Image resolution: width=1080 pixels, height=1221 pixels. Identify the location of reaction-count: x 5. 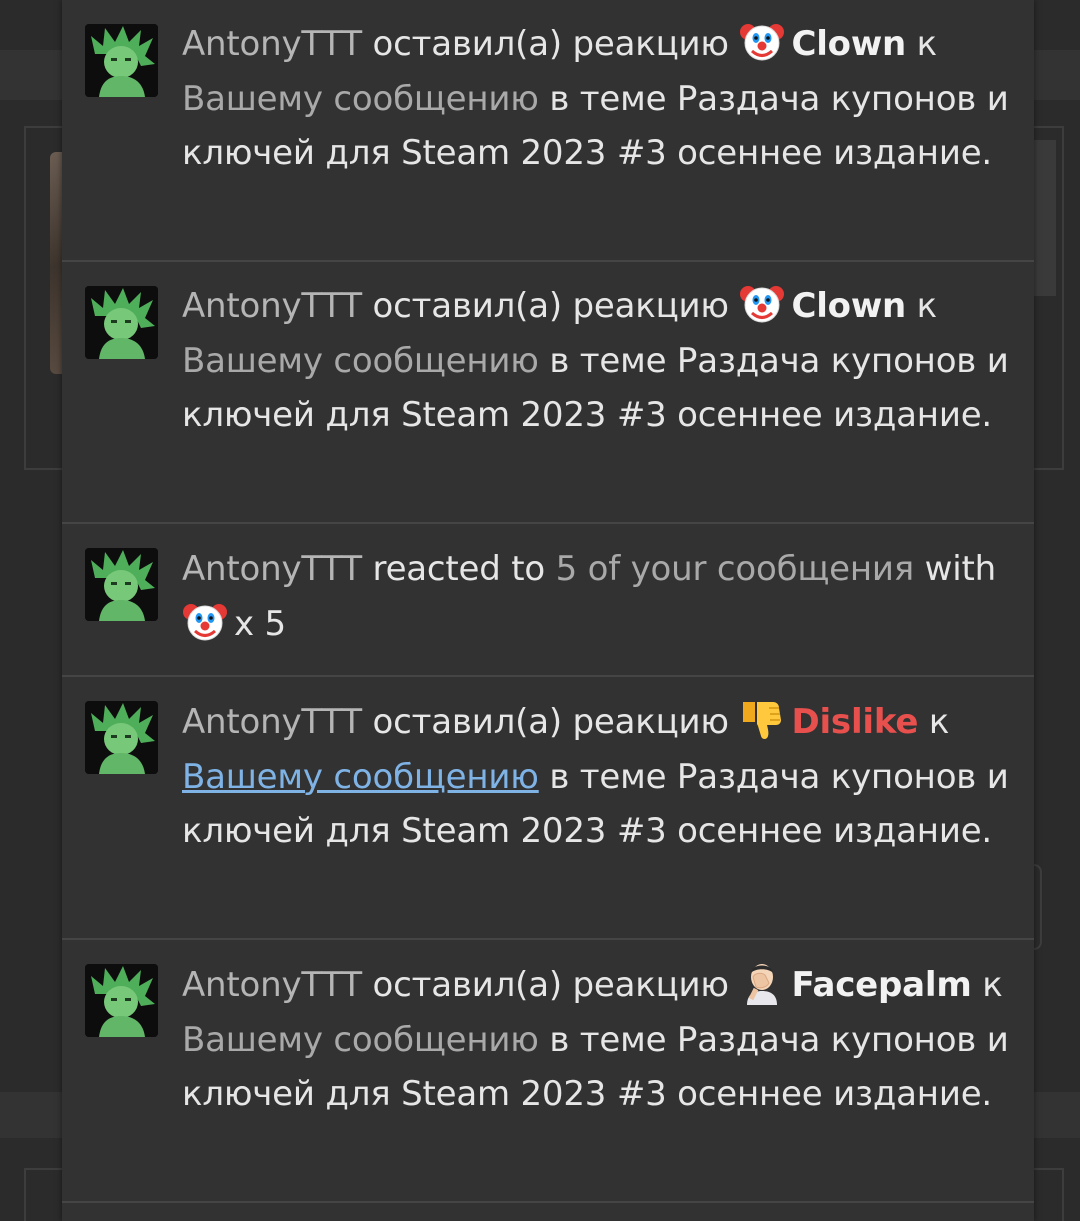
(260, 623).